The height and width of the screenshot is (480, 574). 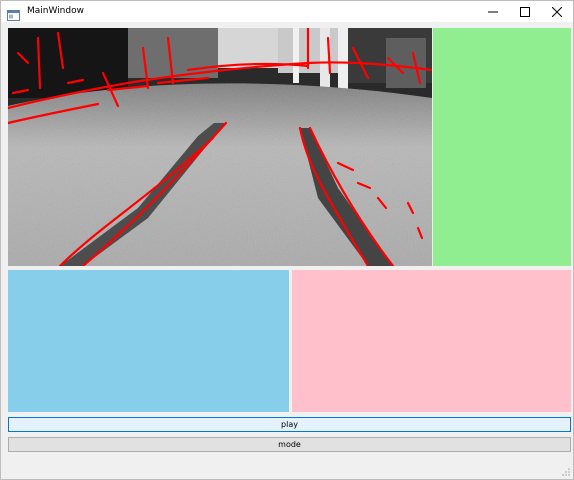 I want to click on play-button: play, so click(x=289, y=424).